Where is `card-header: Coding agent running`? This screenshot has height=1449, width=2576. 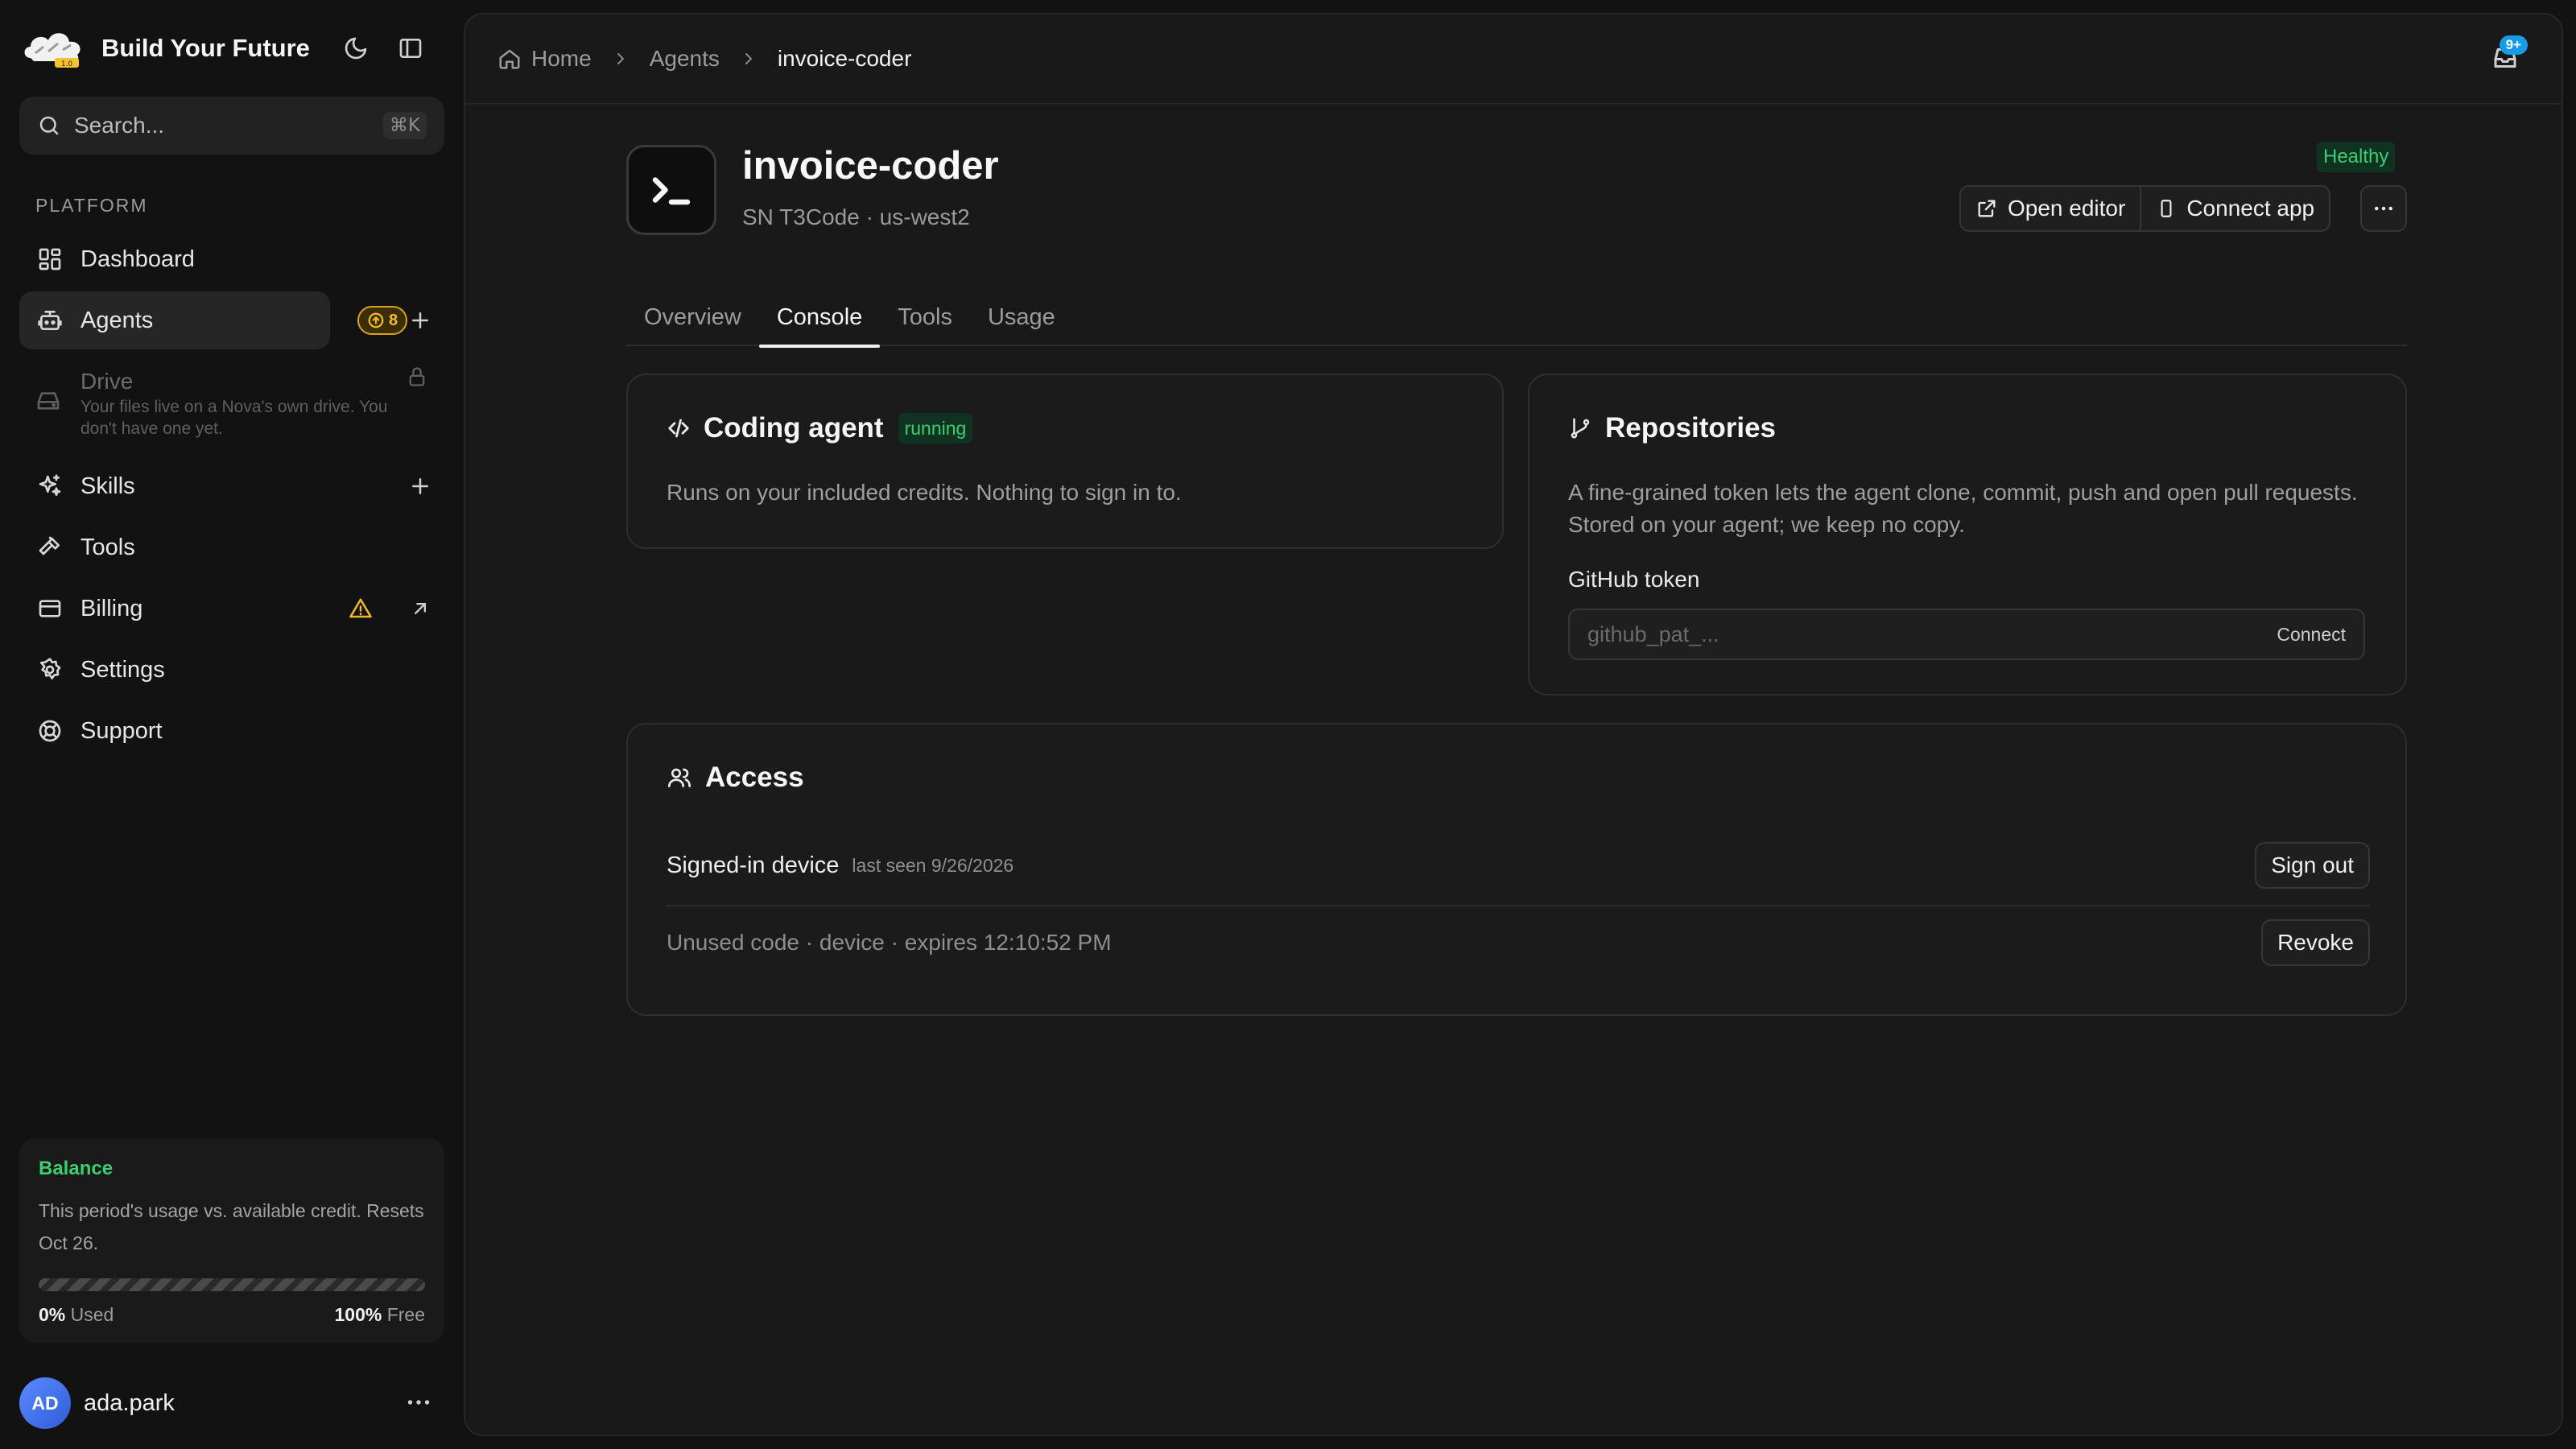 card-header: Coding agent running is located at coordinates (820, 428).